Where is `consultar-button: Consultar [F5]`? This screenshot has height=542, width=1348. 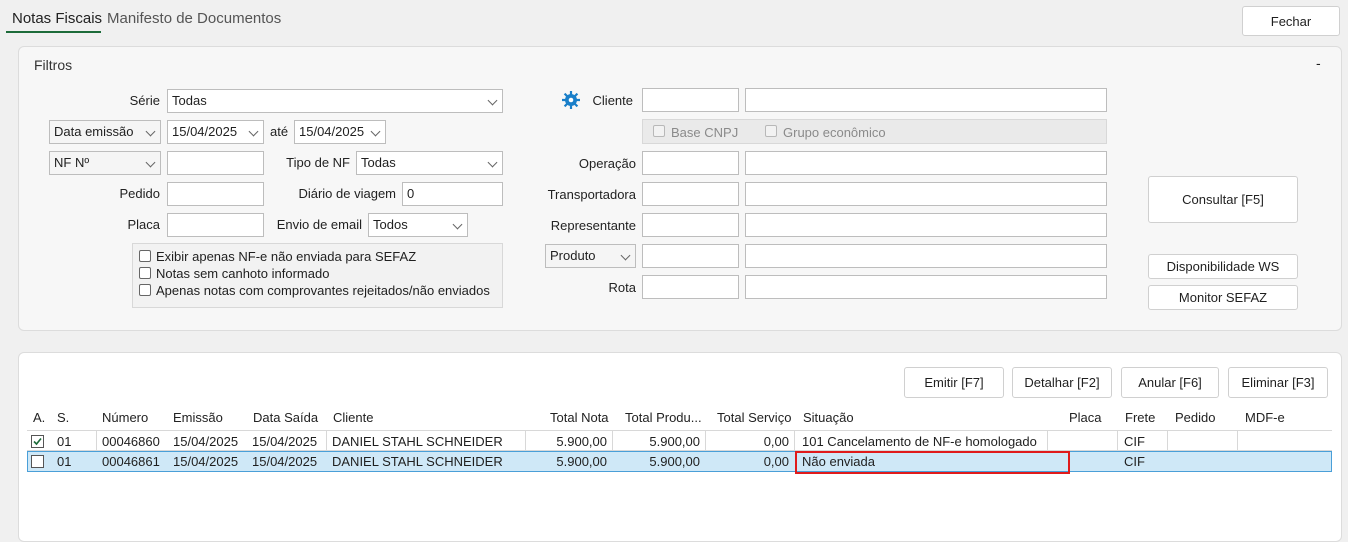
consultar-button: Consultar [F5] is located at coordinates (1223, 199).